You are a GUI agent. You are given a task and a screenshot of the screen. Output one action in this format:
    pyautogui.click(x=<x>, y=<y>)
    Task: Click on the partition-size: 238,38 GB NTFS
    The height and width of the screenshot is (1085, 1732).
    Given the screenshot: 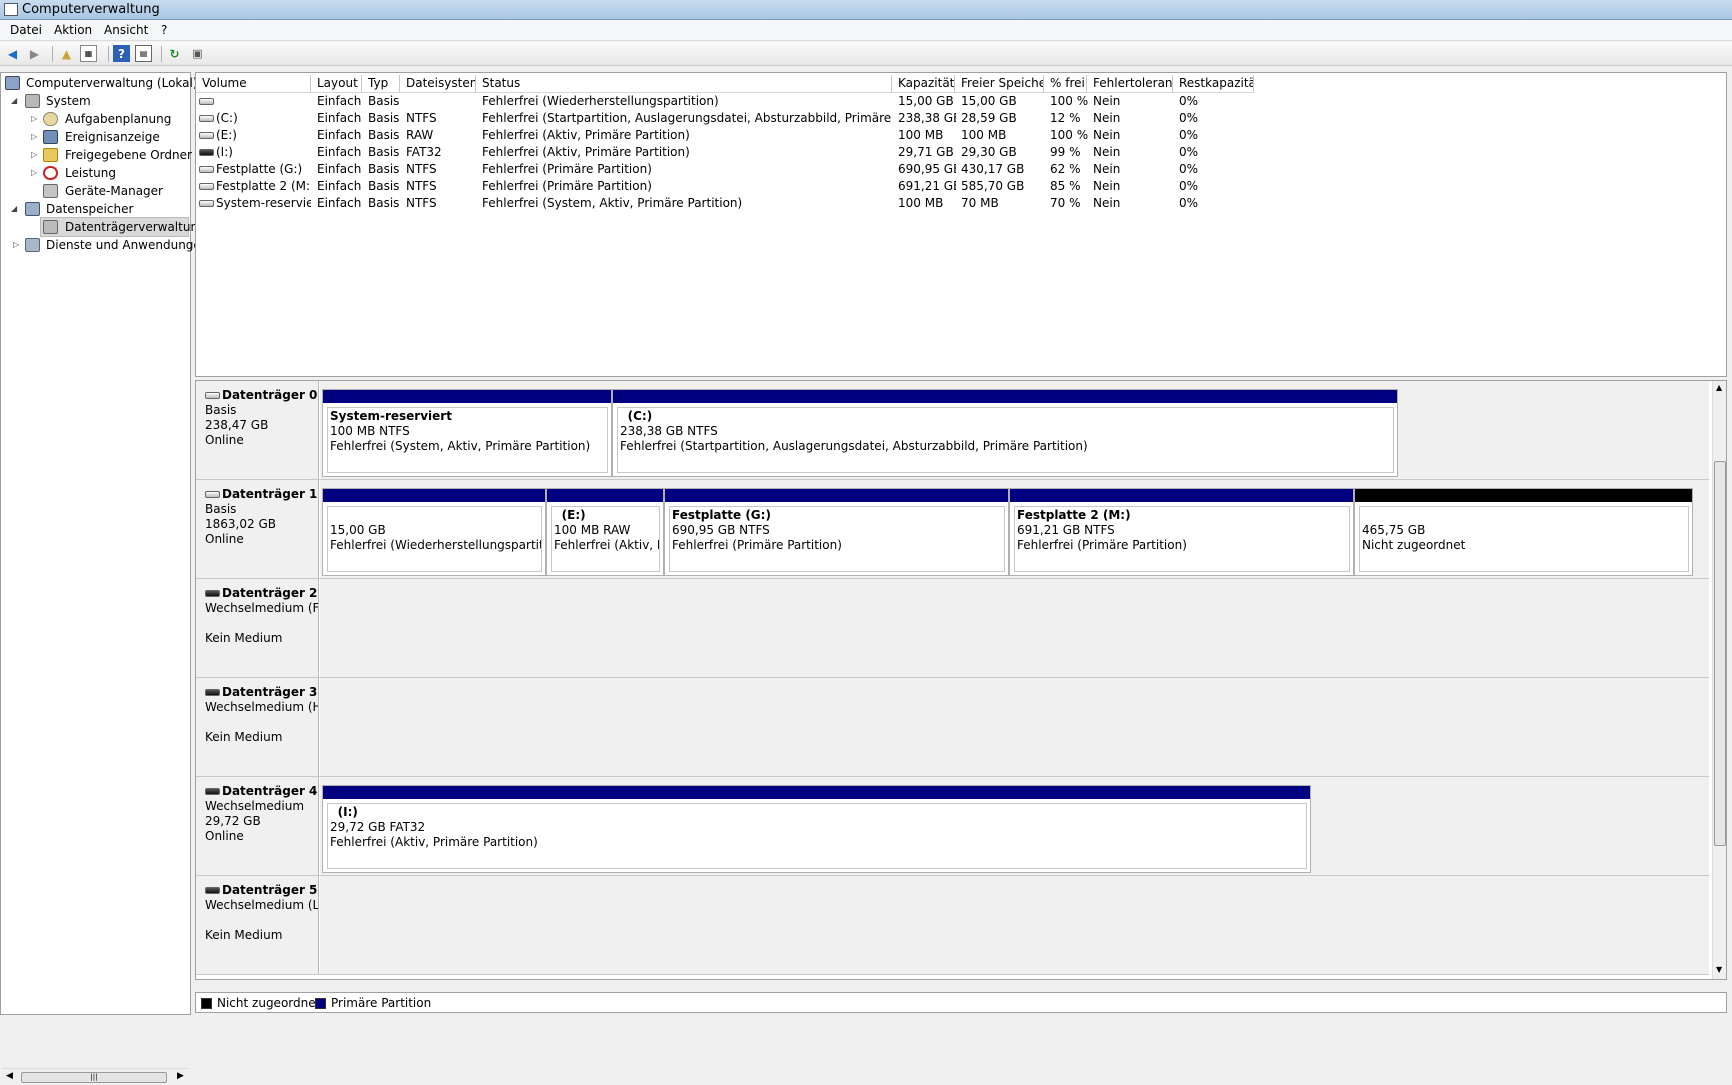 What is the action you would take?
    pyautogui.click(x=669, y=431)
    